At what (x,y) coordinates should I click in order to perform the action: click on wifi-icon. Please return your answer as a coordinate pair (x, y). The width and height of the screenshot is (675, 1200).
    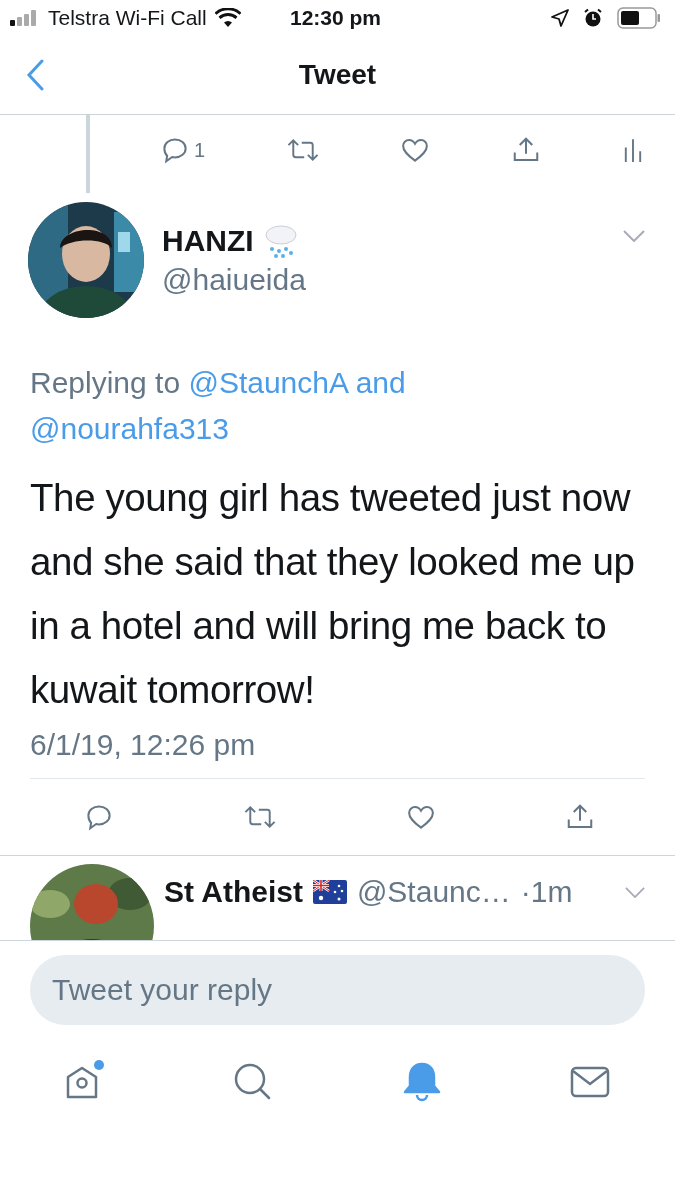
    Looking at the image, I should click on (227, 18).